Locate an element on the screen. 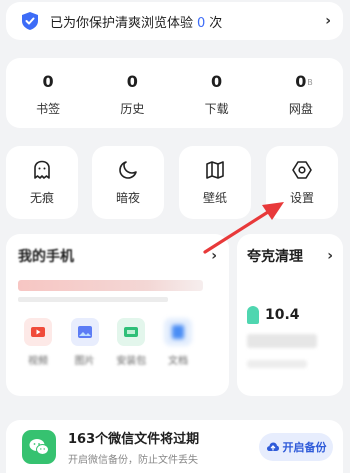 The height and width of the screenshot is (473, 350). backup-subtitle: 开启微信备份，防止文件丢失 is located at coordinates (133, 460).